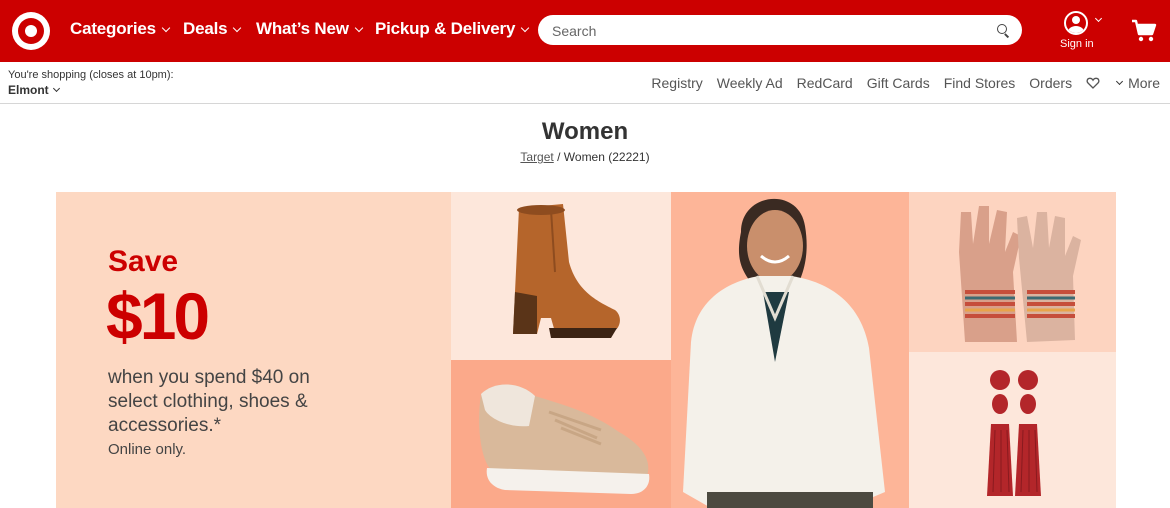 The image size is (1170, 508). What do you see at coordinates (561, 434) in the screenshot?
I see `sneaker-image` at bounding box center [561, 434].